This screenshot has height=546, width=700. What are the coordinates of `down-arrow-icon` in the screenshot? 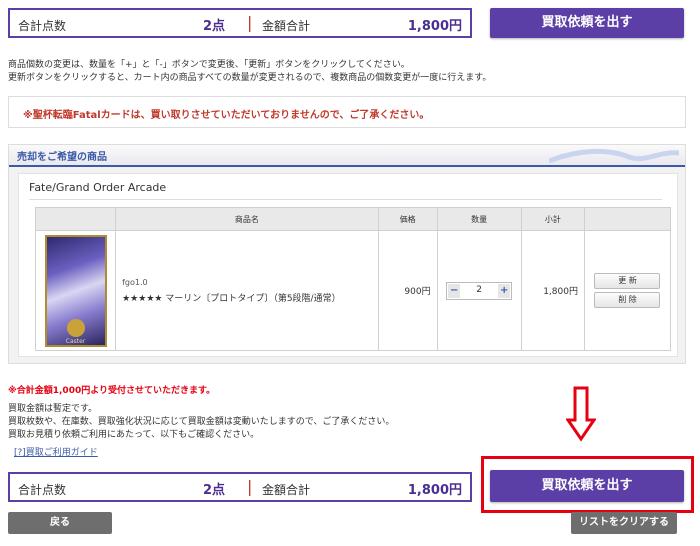 It's located at (581, 414).